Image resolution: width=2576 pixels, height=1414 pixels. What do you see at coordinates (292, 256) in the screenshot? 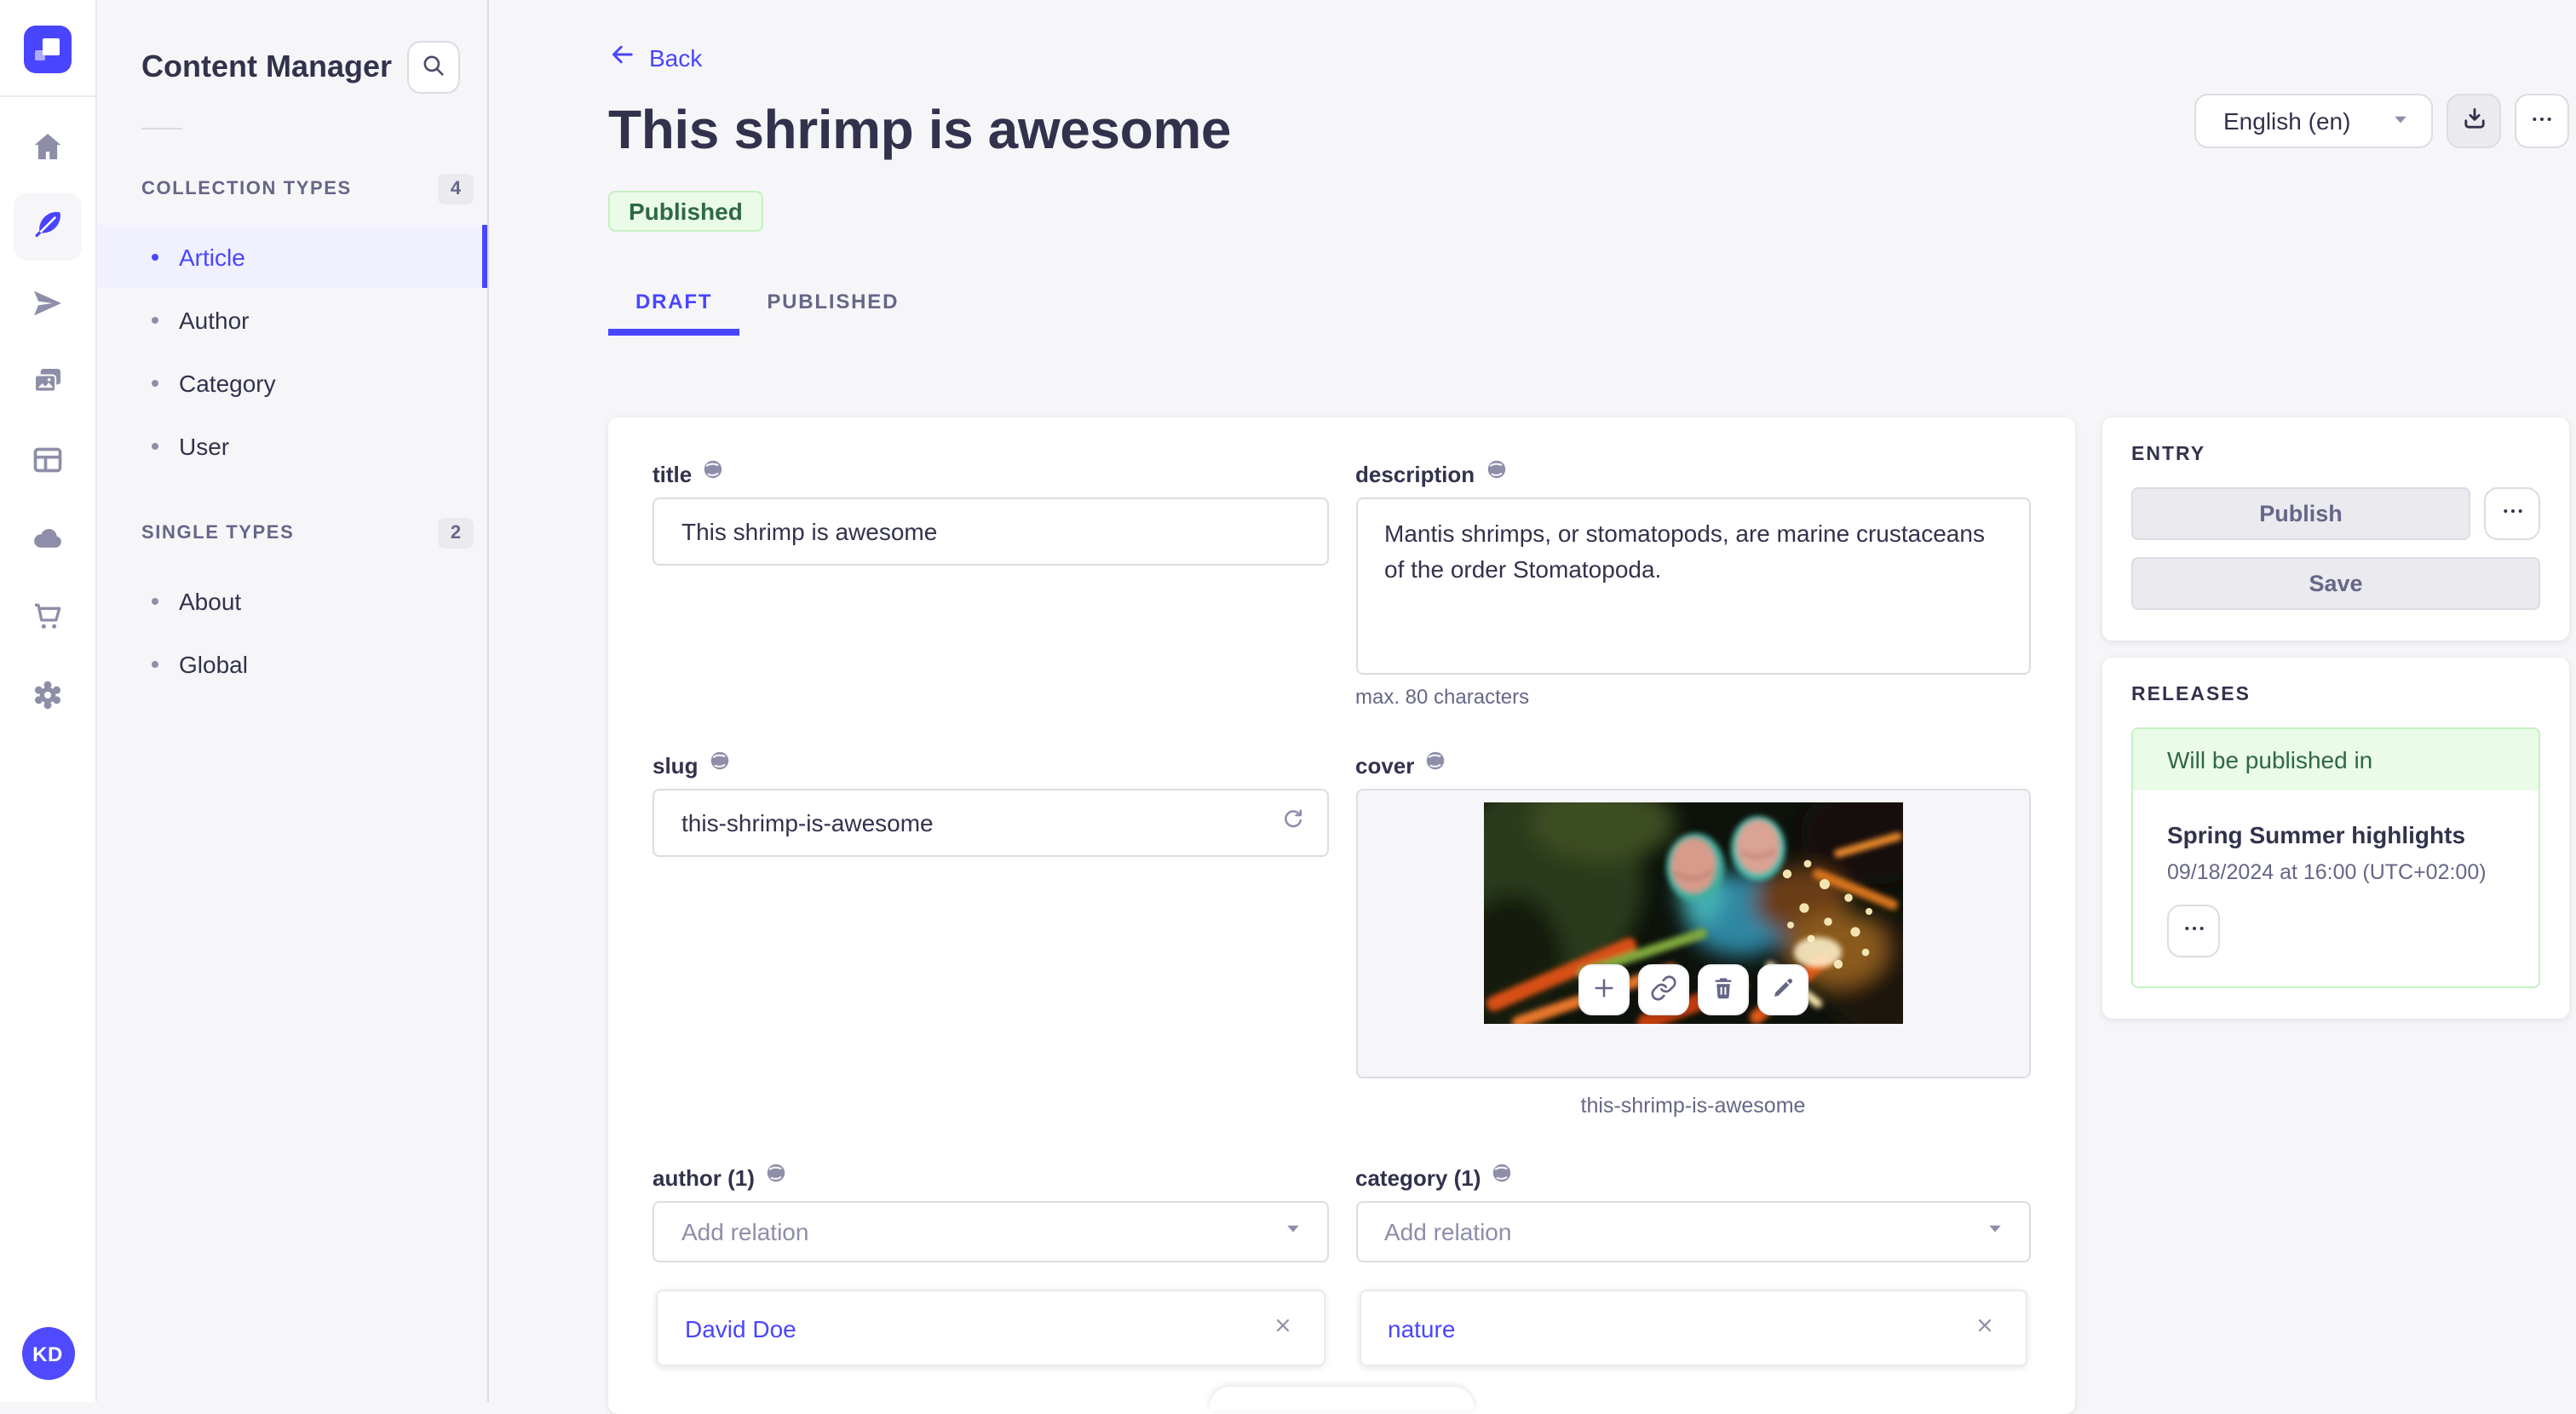
I see `sidebar-item-article: Article` at bounding box center [292, 256].